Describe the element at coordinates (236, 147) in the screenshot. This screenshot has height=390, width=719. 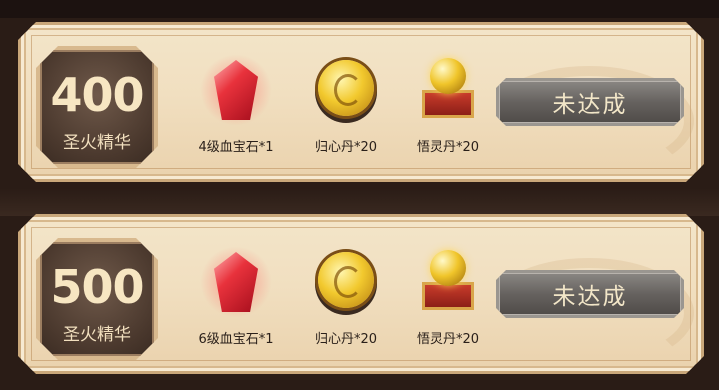
I see `reward-label: 4级血宝石*1` at that location.